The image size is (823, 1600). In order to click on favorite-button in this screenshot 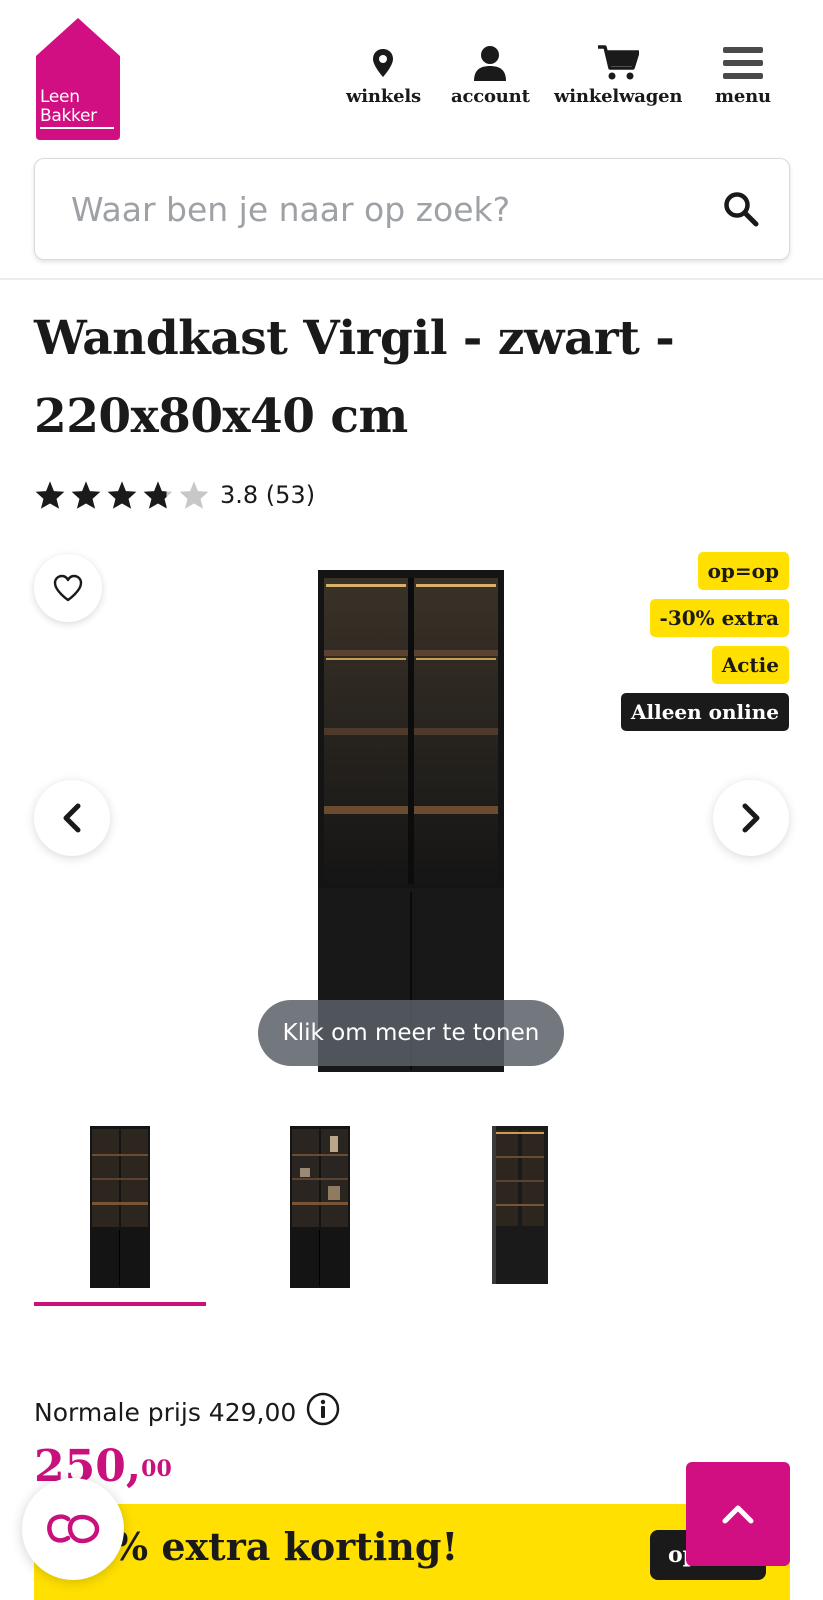, I will do `click(68, 588)`.